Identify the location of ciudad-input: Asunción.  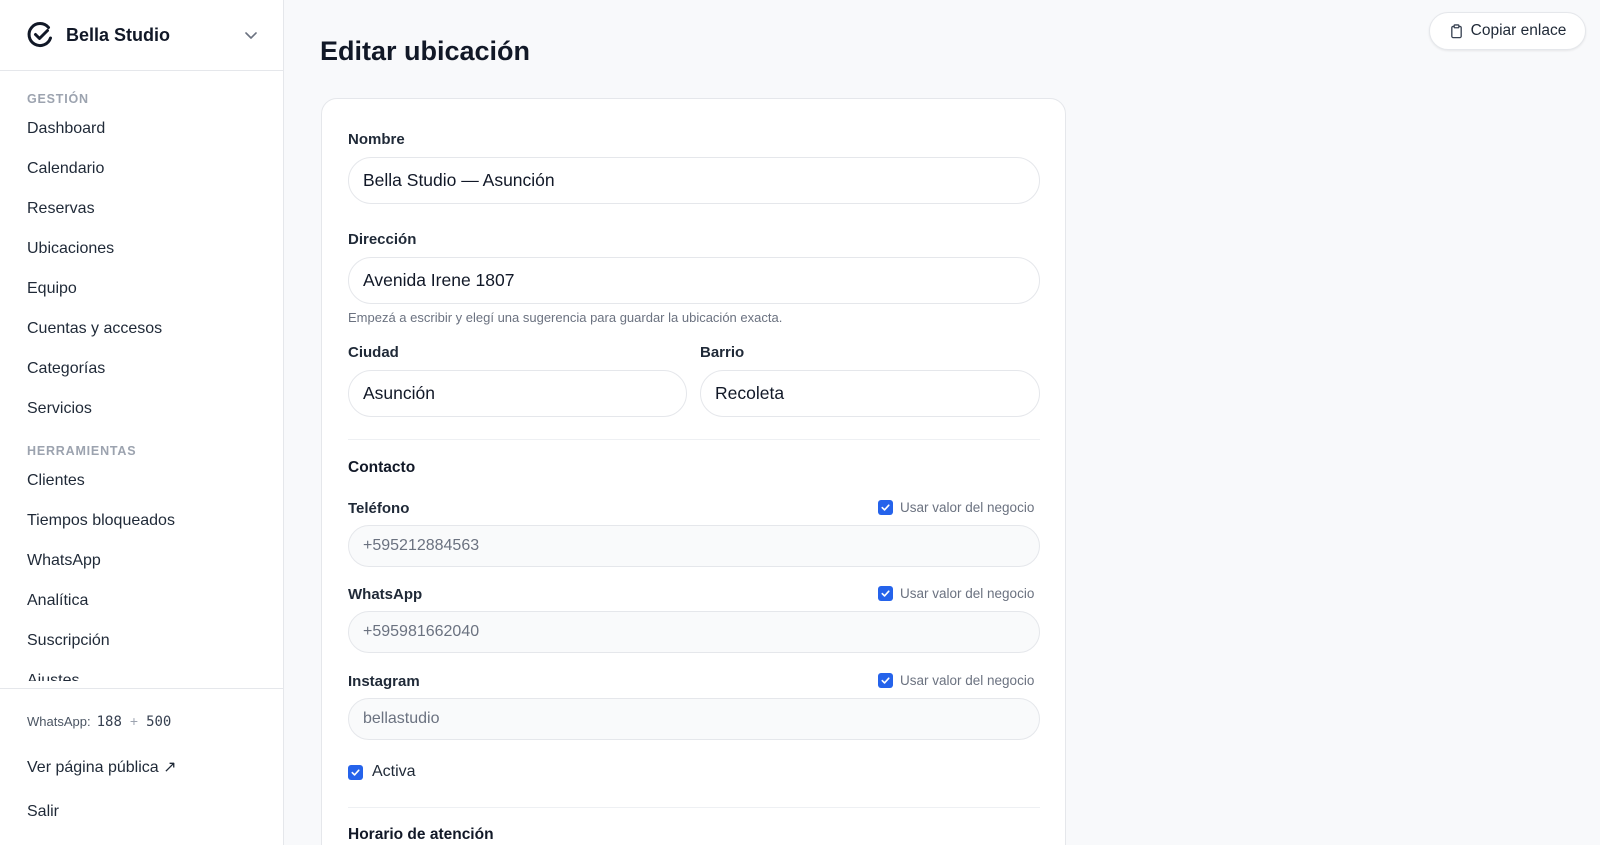
(517, 393).